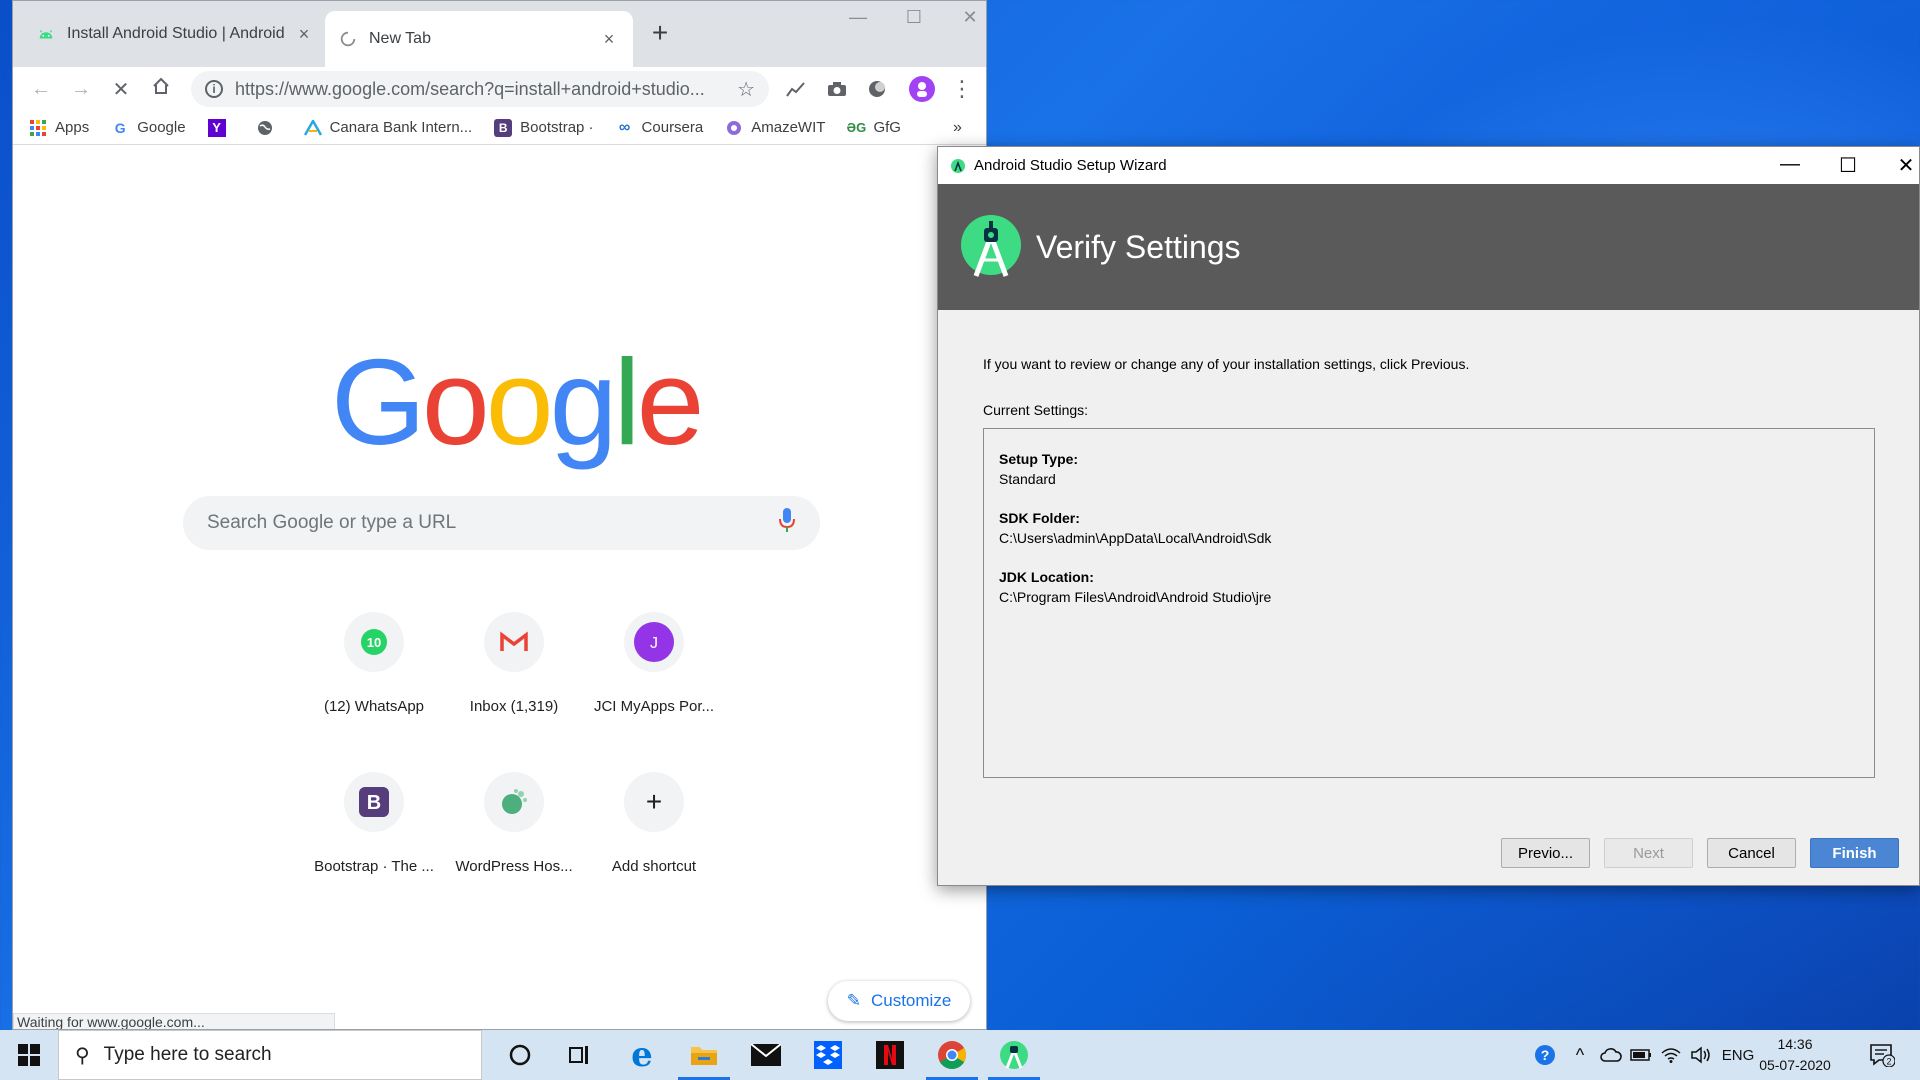  What do you see at coordinates (1611, 1055) in the screenshot?
I see `onedrive-icon` at bounding box center [1611, 1055].